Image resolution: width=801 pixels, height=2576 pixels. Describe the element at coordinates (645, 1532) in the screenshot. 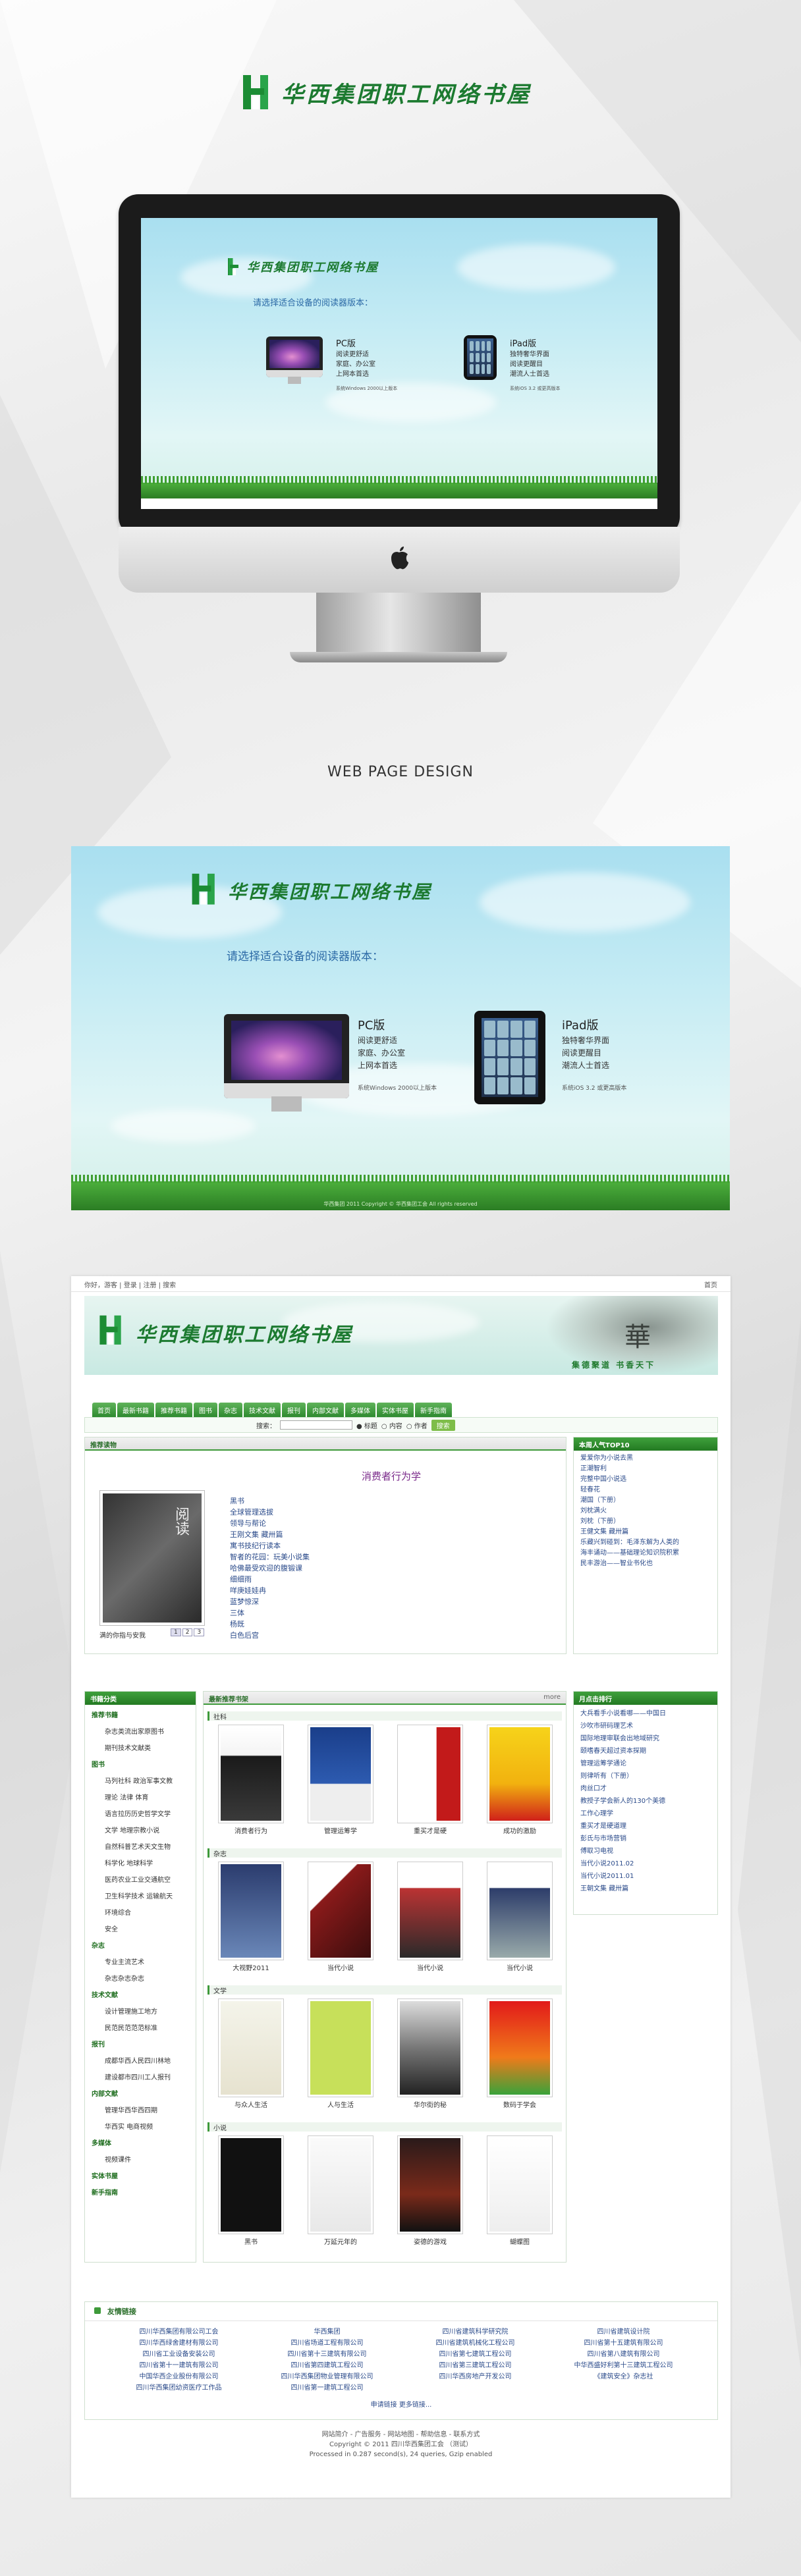

I see `top10-item: 王健文集 藏卅篇` at that location.